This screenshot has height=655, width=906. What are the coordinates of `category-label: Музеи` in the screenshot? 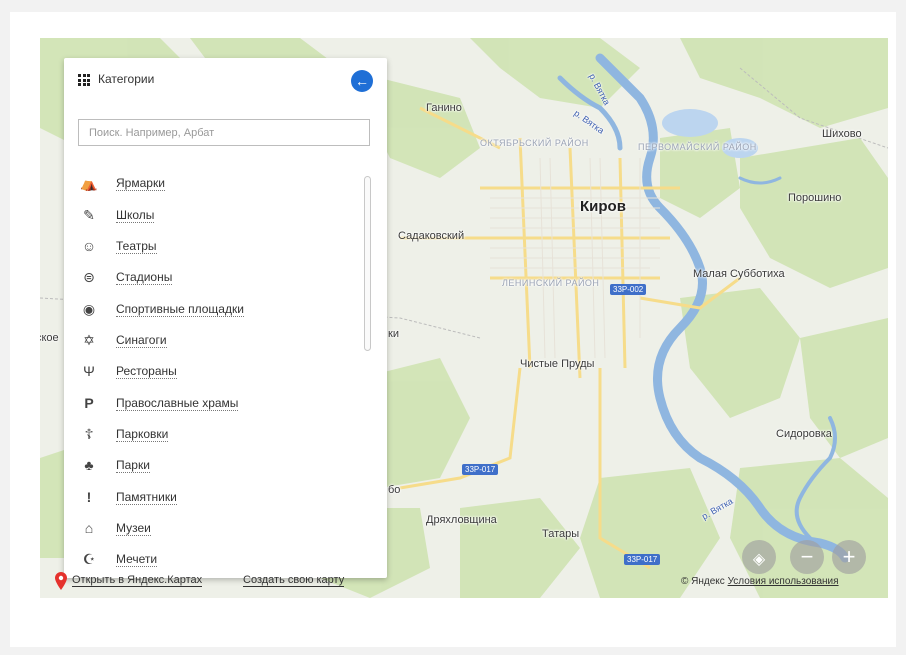 It's located at (133, 528).